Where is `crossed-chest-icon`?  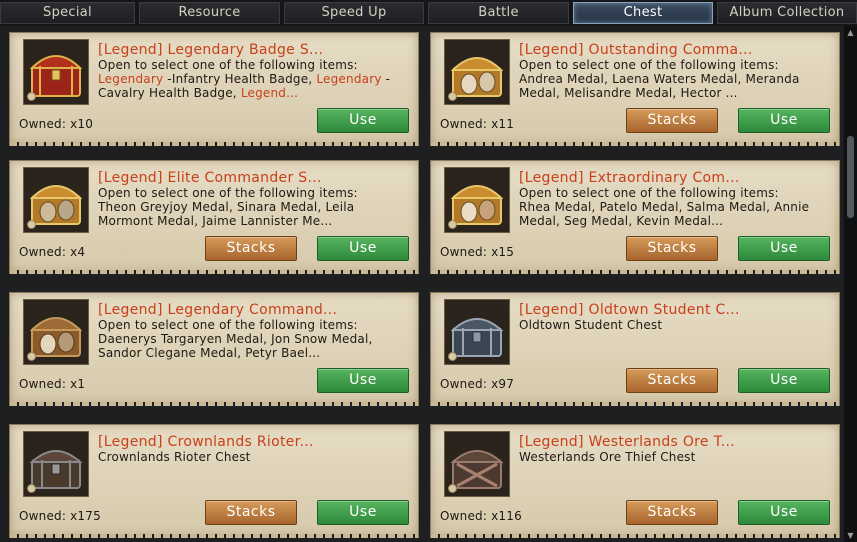 crossed-chest-icon is located at coordinates (477, 464).